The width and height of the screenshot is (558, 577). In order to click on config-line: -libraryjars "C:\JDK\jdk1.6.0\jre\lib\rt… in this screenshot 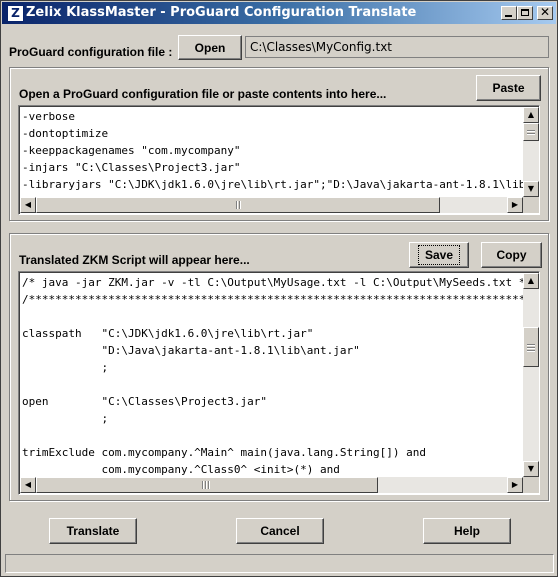, I will do `click(281, 184)`.